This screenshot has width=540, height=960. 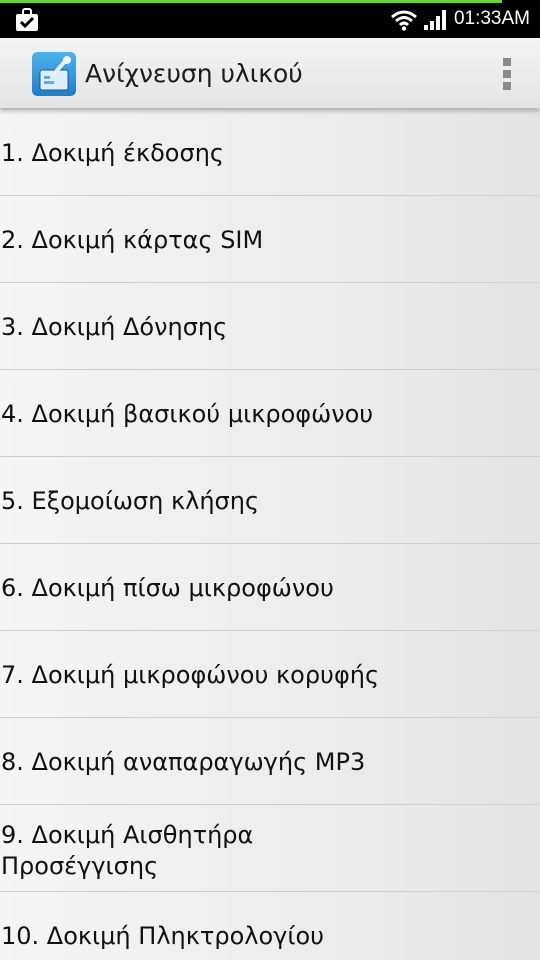 I want to click on list-item-label: 7. Δοκιμή μικροφώνου κορυφής, so click(x=190, y=675).